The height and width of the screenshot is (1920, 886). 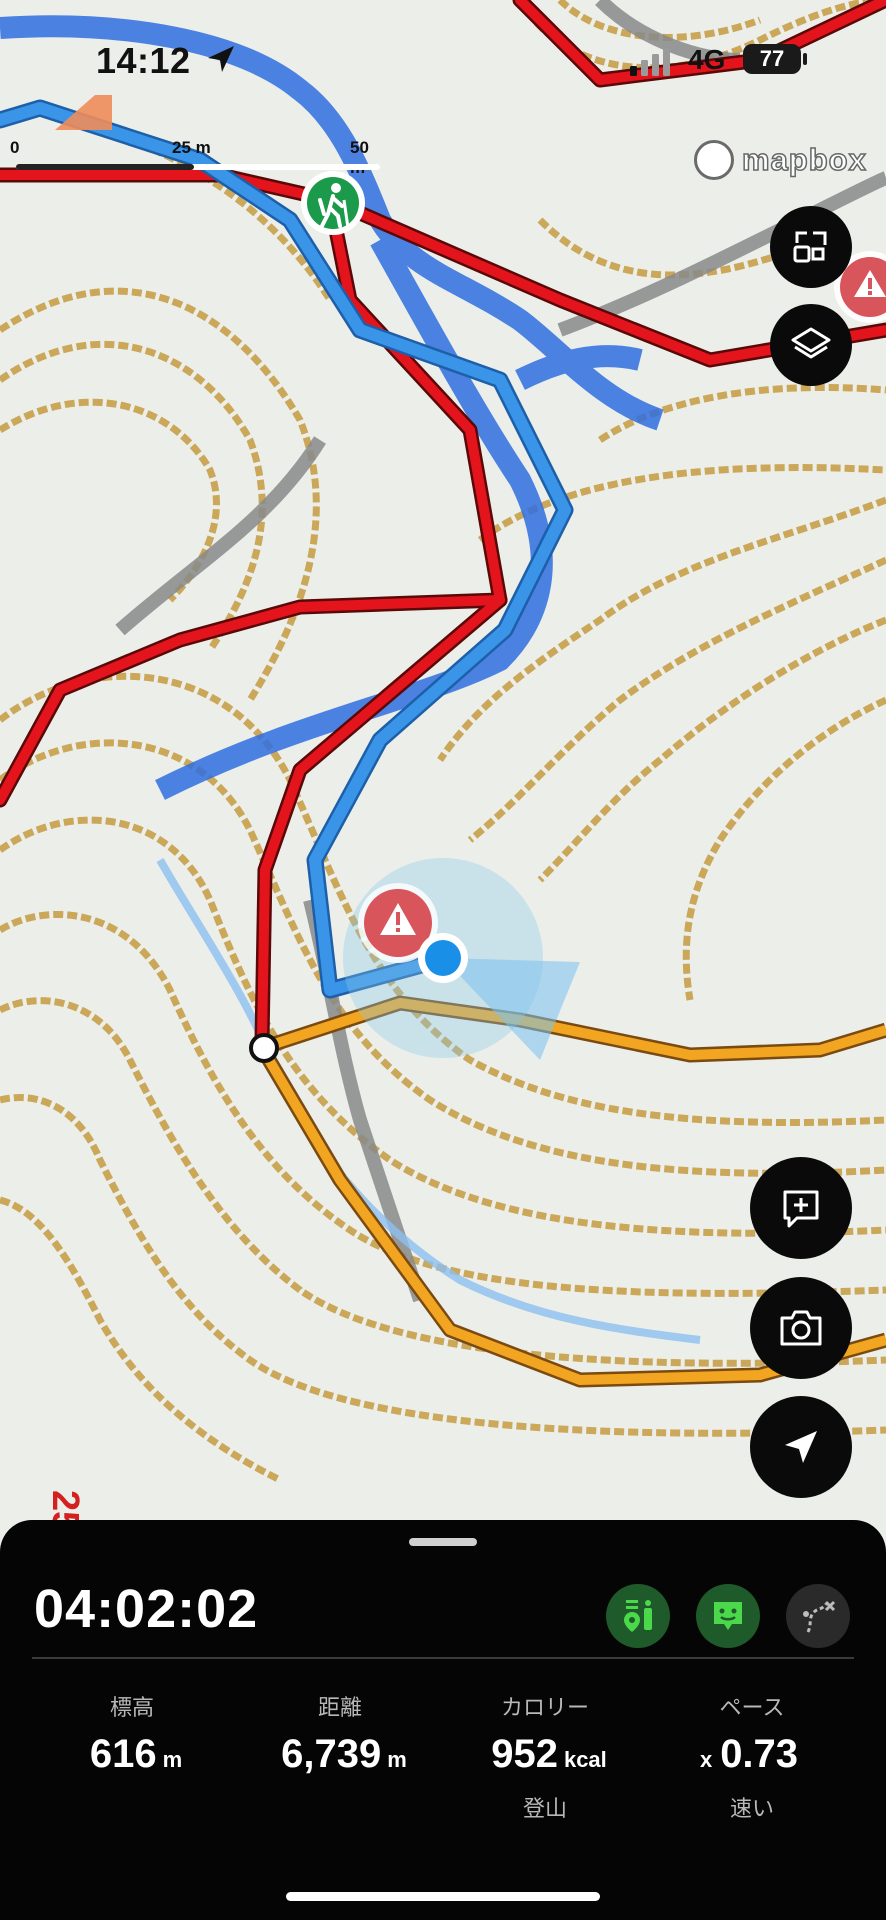 I want to click on stat-calories: カロリー 952 kcal 登山, so click(x=545, y=1755).